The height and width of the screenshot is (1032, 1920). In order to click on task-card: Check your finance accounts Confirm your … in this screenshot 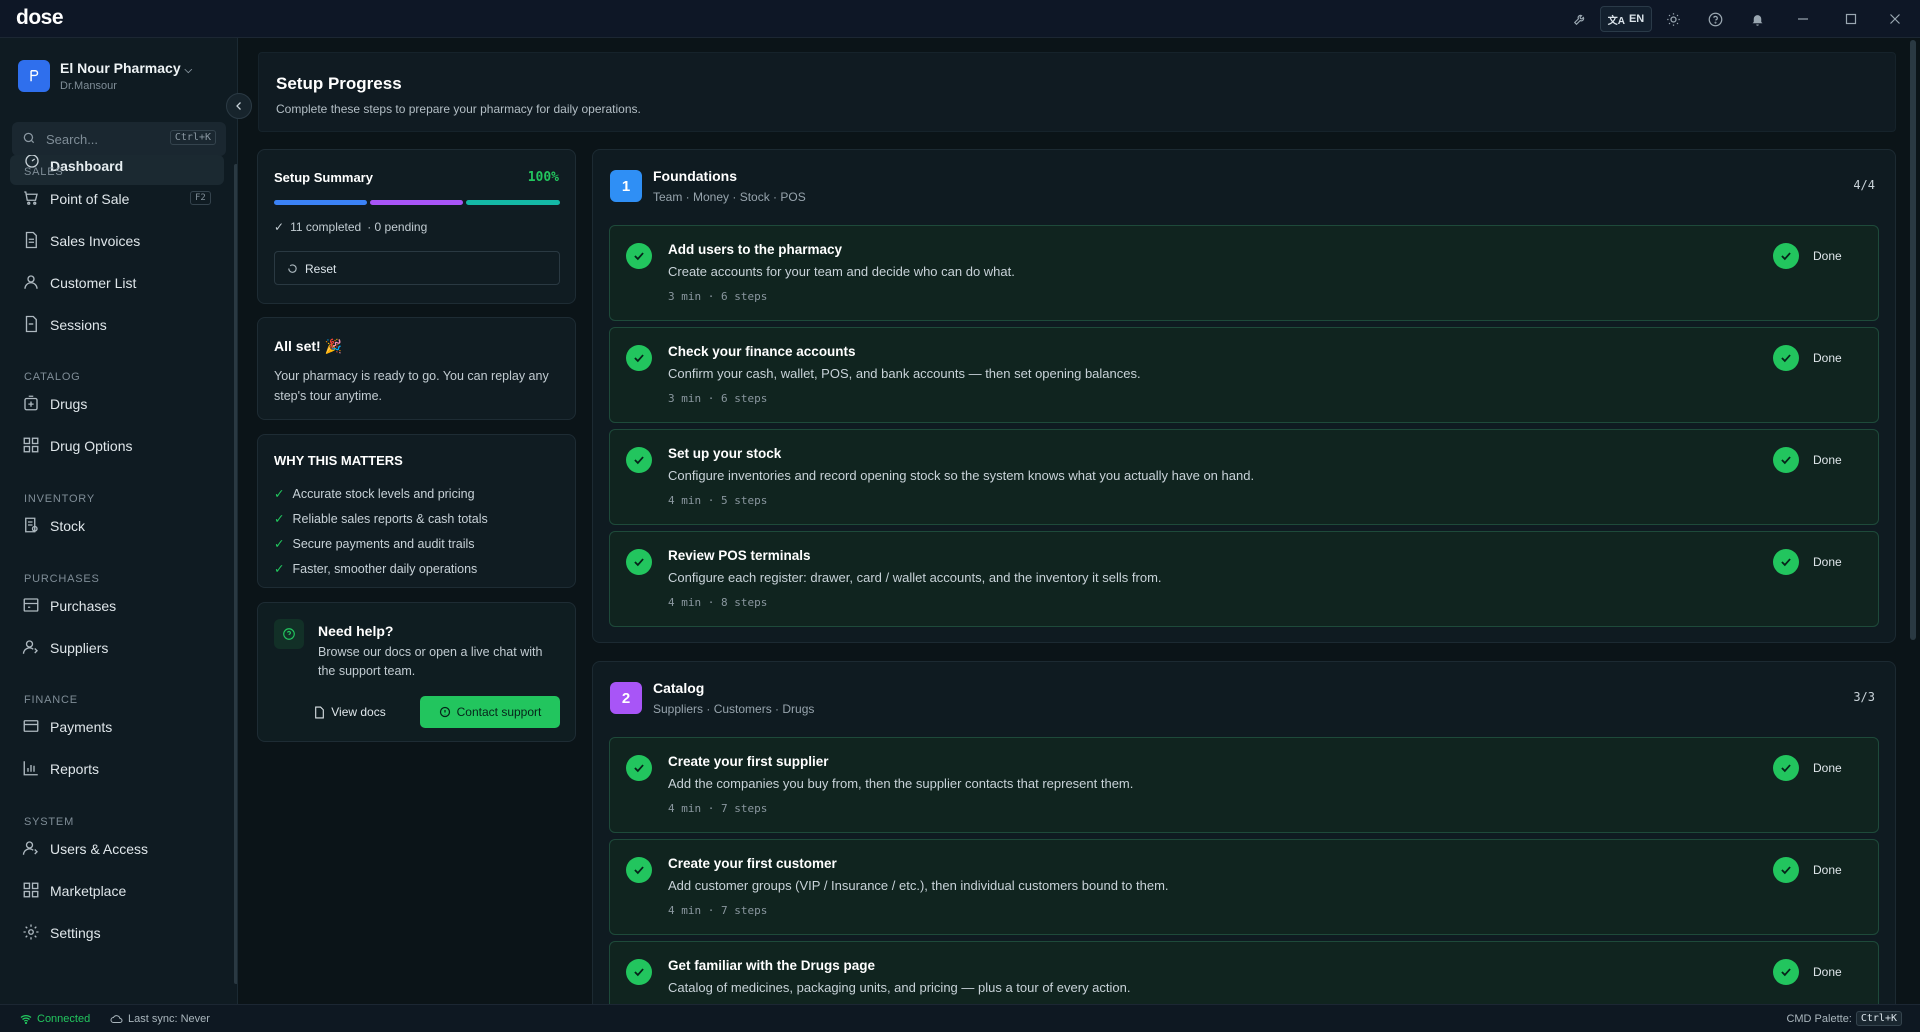, I will do `click(1244, 375)`.